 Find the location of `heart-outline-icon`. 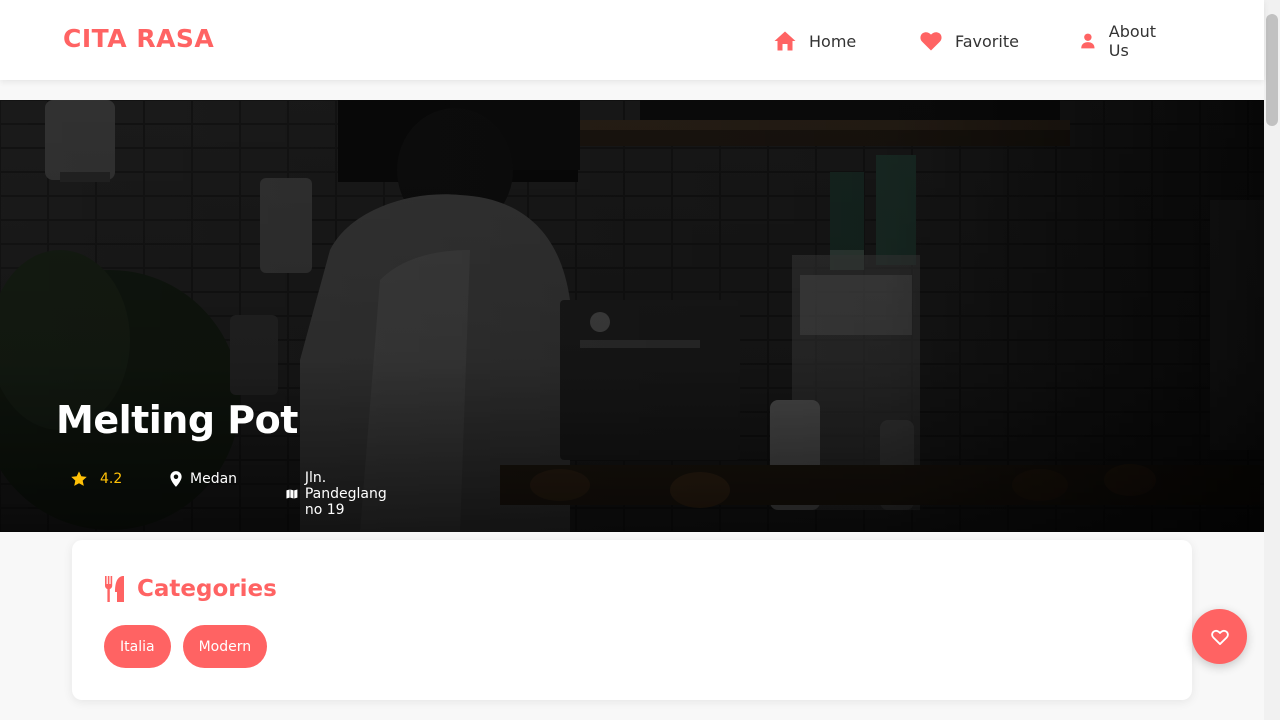

heart-outline-icon is located at coordinates (1219, 637).